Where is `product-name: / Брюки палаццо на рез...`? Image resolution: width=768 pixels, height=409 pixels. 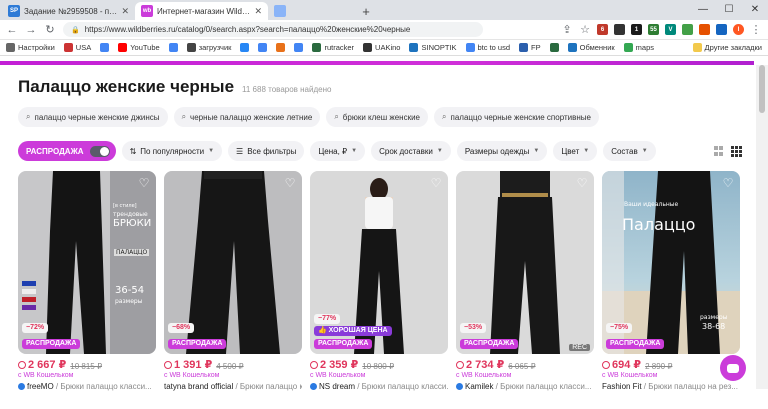
product-name: / Брюки палаццо на рез... is located at coordinates (689, 386).